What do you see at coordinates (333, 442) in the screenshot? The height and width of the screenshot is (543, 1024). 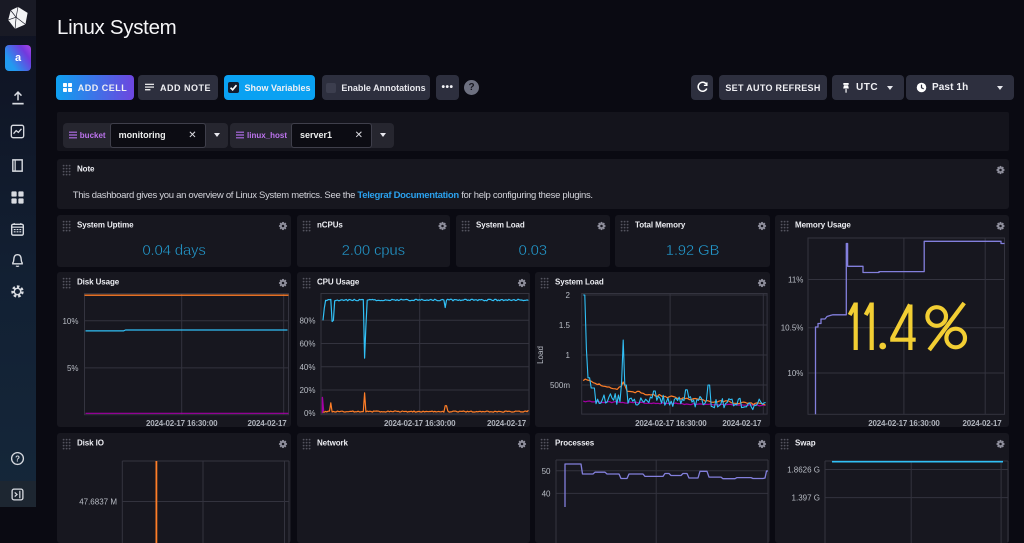 I see `svg-text: Network` at bounding box center [333, 442].